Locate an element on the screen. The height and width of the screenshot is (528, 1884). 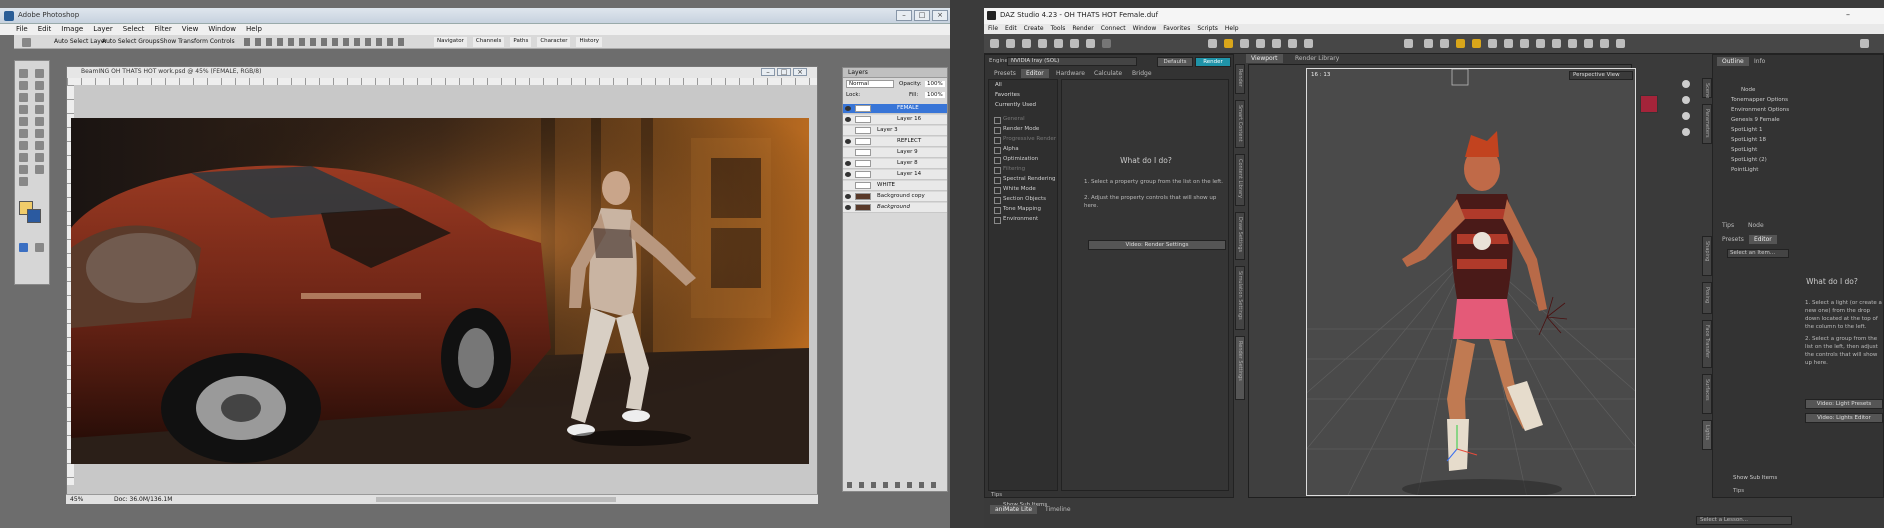
group-currently-used: Currently Used is located at coordinates (1015, 105).